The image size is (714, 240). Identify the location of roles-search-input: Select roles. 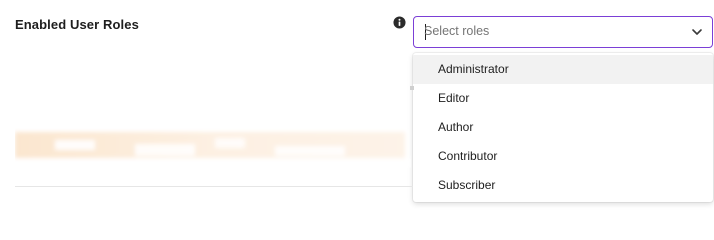
(456, 31).